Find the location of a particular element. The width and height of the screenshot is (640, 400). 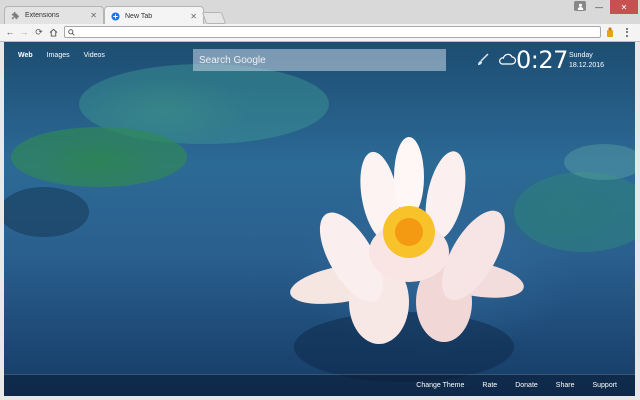

change-theme-link: Change Theme is located at coordinates (440, 385).